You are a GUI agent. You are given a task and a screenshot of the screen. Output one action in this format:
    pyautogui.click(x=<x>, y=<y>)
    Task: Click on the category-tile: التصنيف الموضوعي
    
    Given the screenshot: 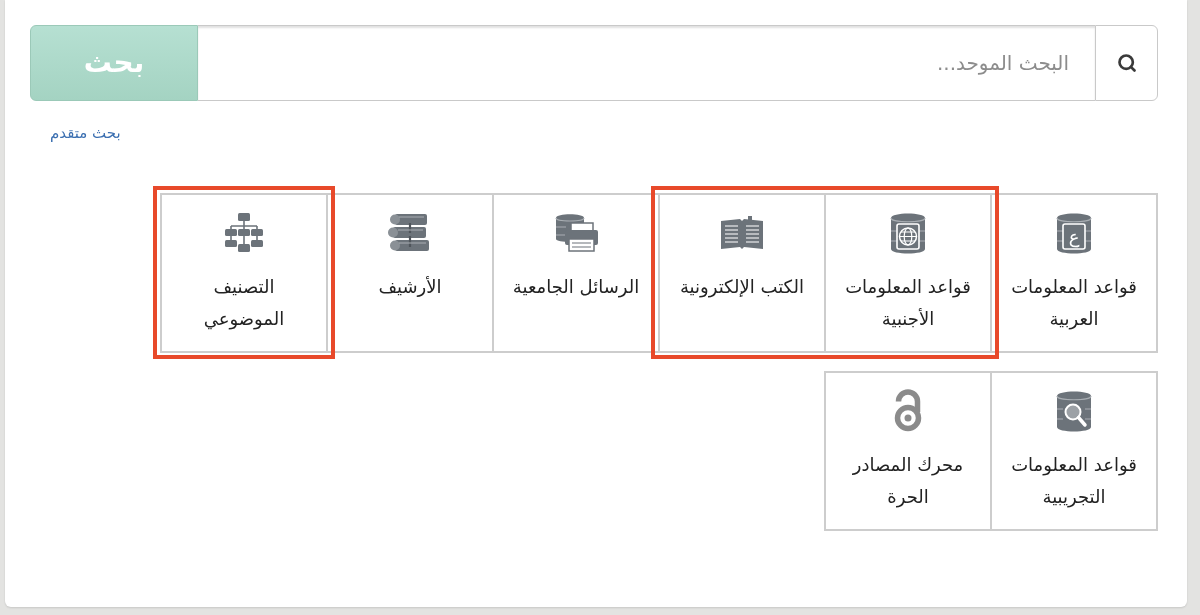 What is the action you would take?
    pyautogui.click(x=244, y=273)
    